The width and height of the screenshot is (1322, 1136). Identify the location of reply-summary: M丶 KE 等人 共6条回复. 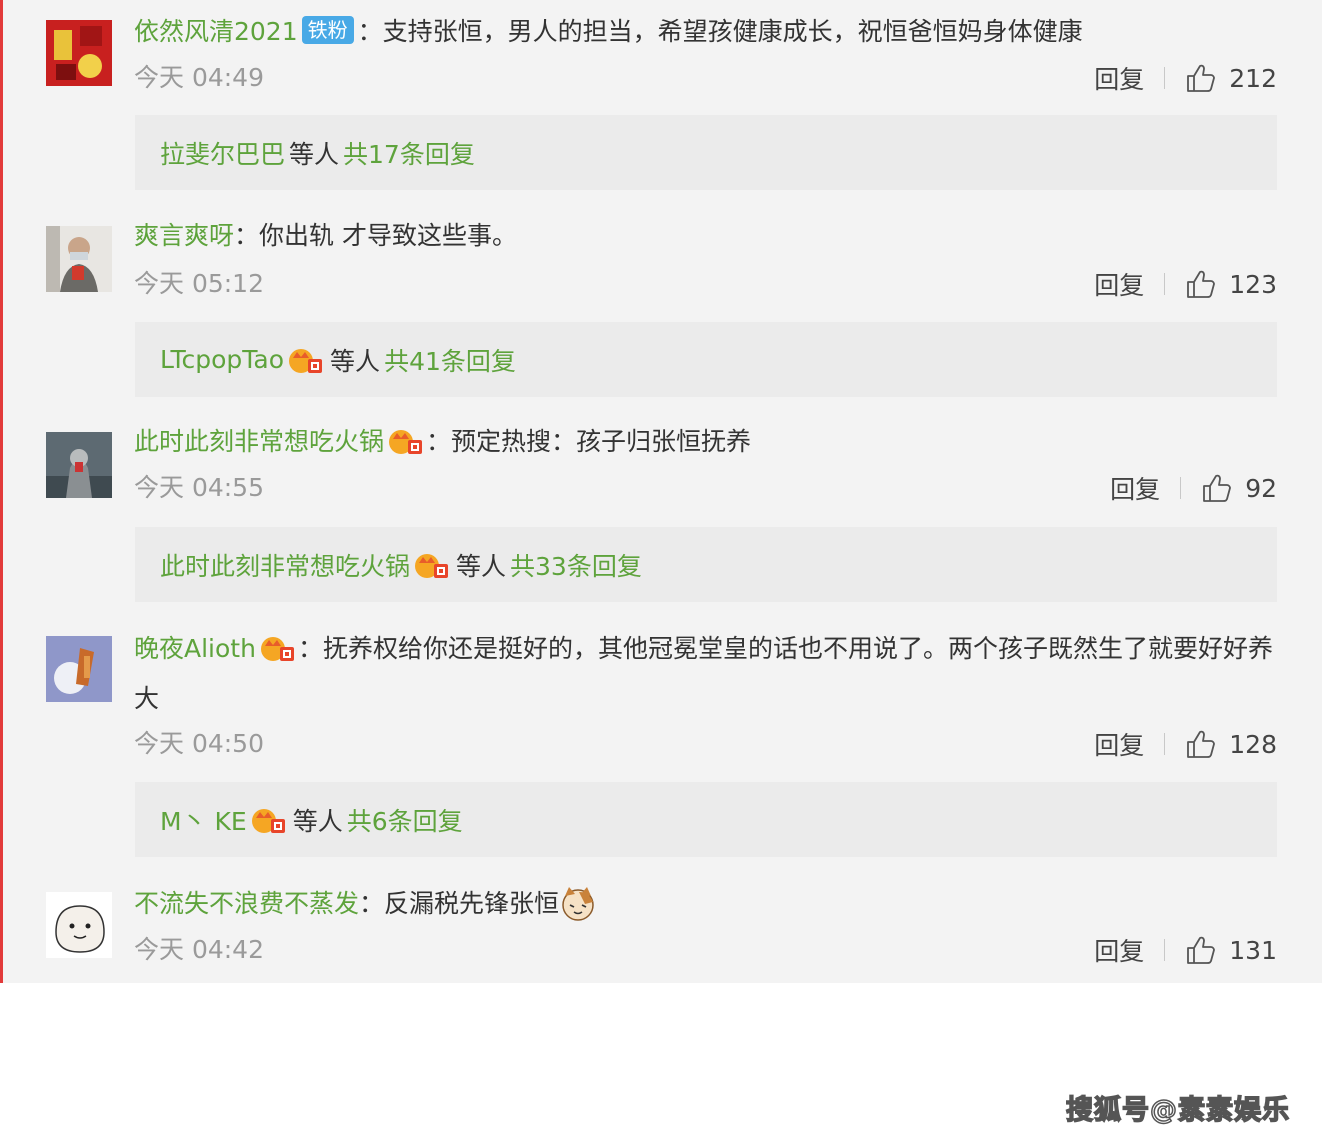
(706, 819).